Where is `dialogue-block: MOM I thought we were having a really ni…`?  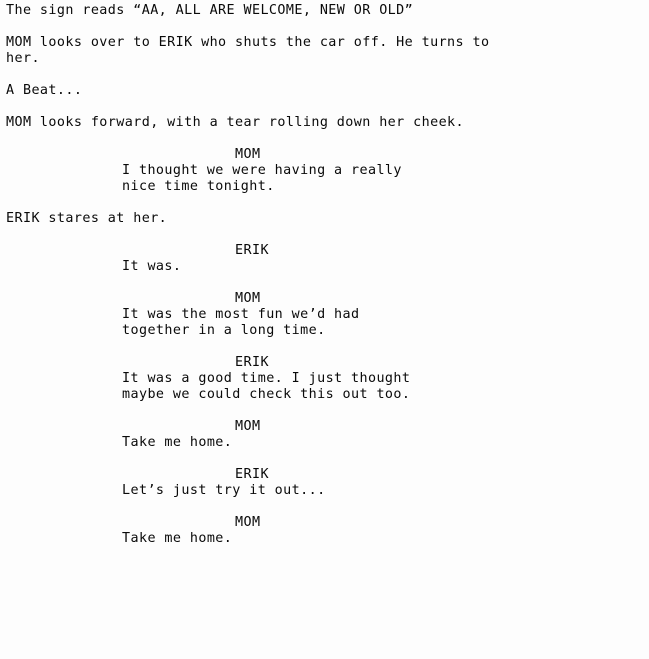
dialogue-block: MOM I thought we were having a really ni… is located at coordinates (327, 171).